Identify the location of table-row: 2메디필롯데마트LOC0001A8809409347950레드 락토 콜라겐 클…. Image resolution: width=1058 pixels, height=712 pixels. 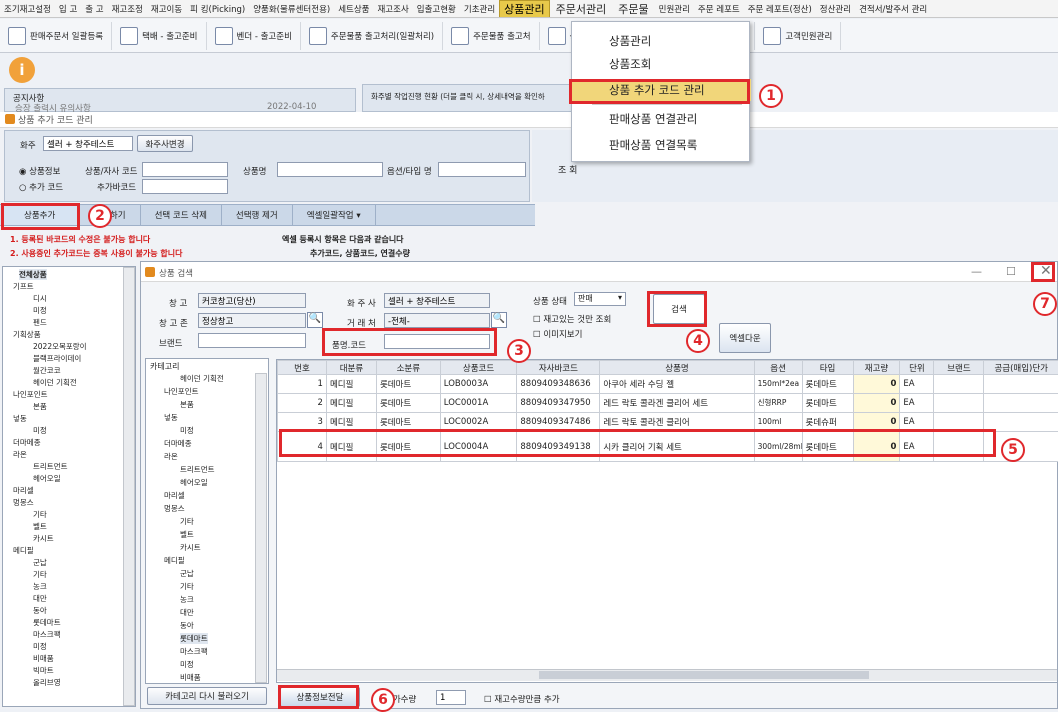
(668, 403).